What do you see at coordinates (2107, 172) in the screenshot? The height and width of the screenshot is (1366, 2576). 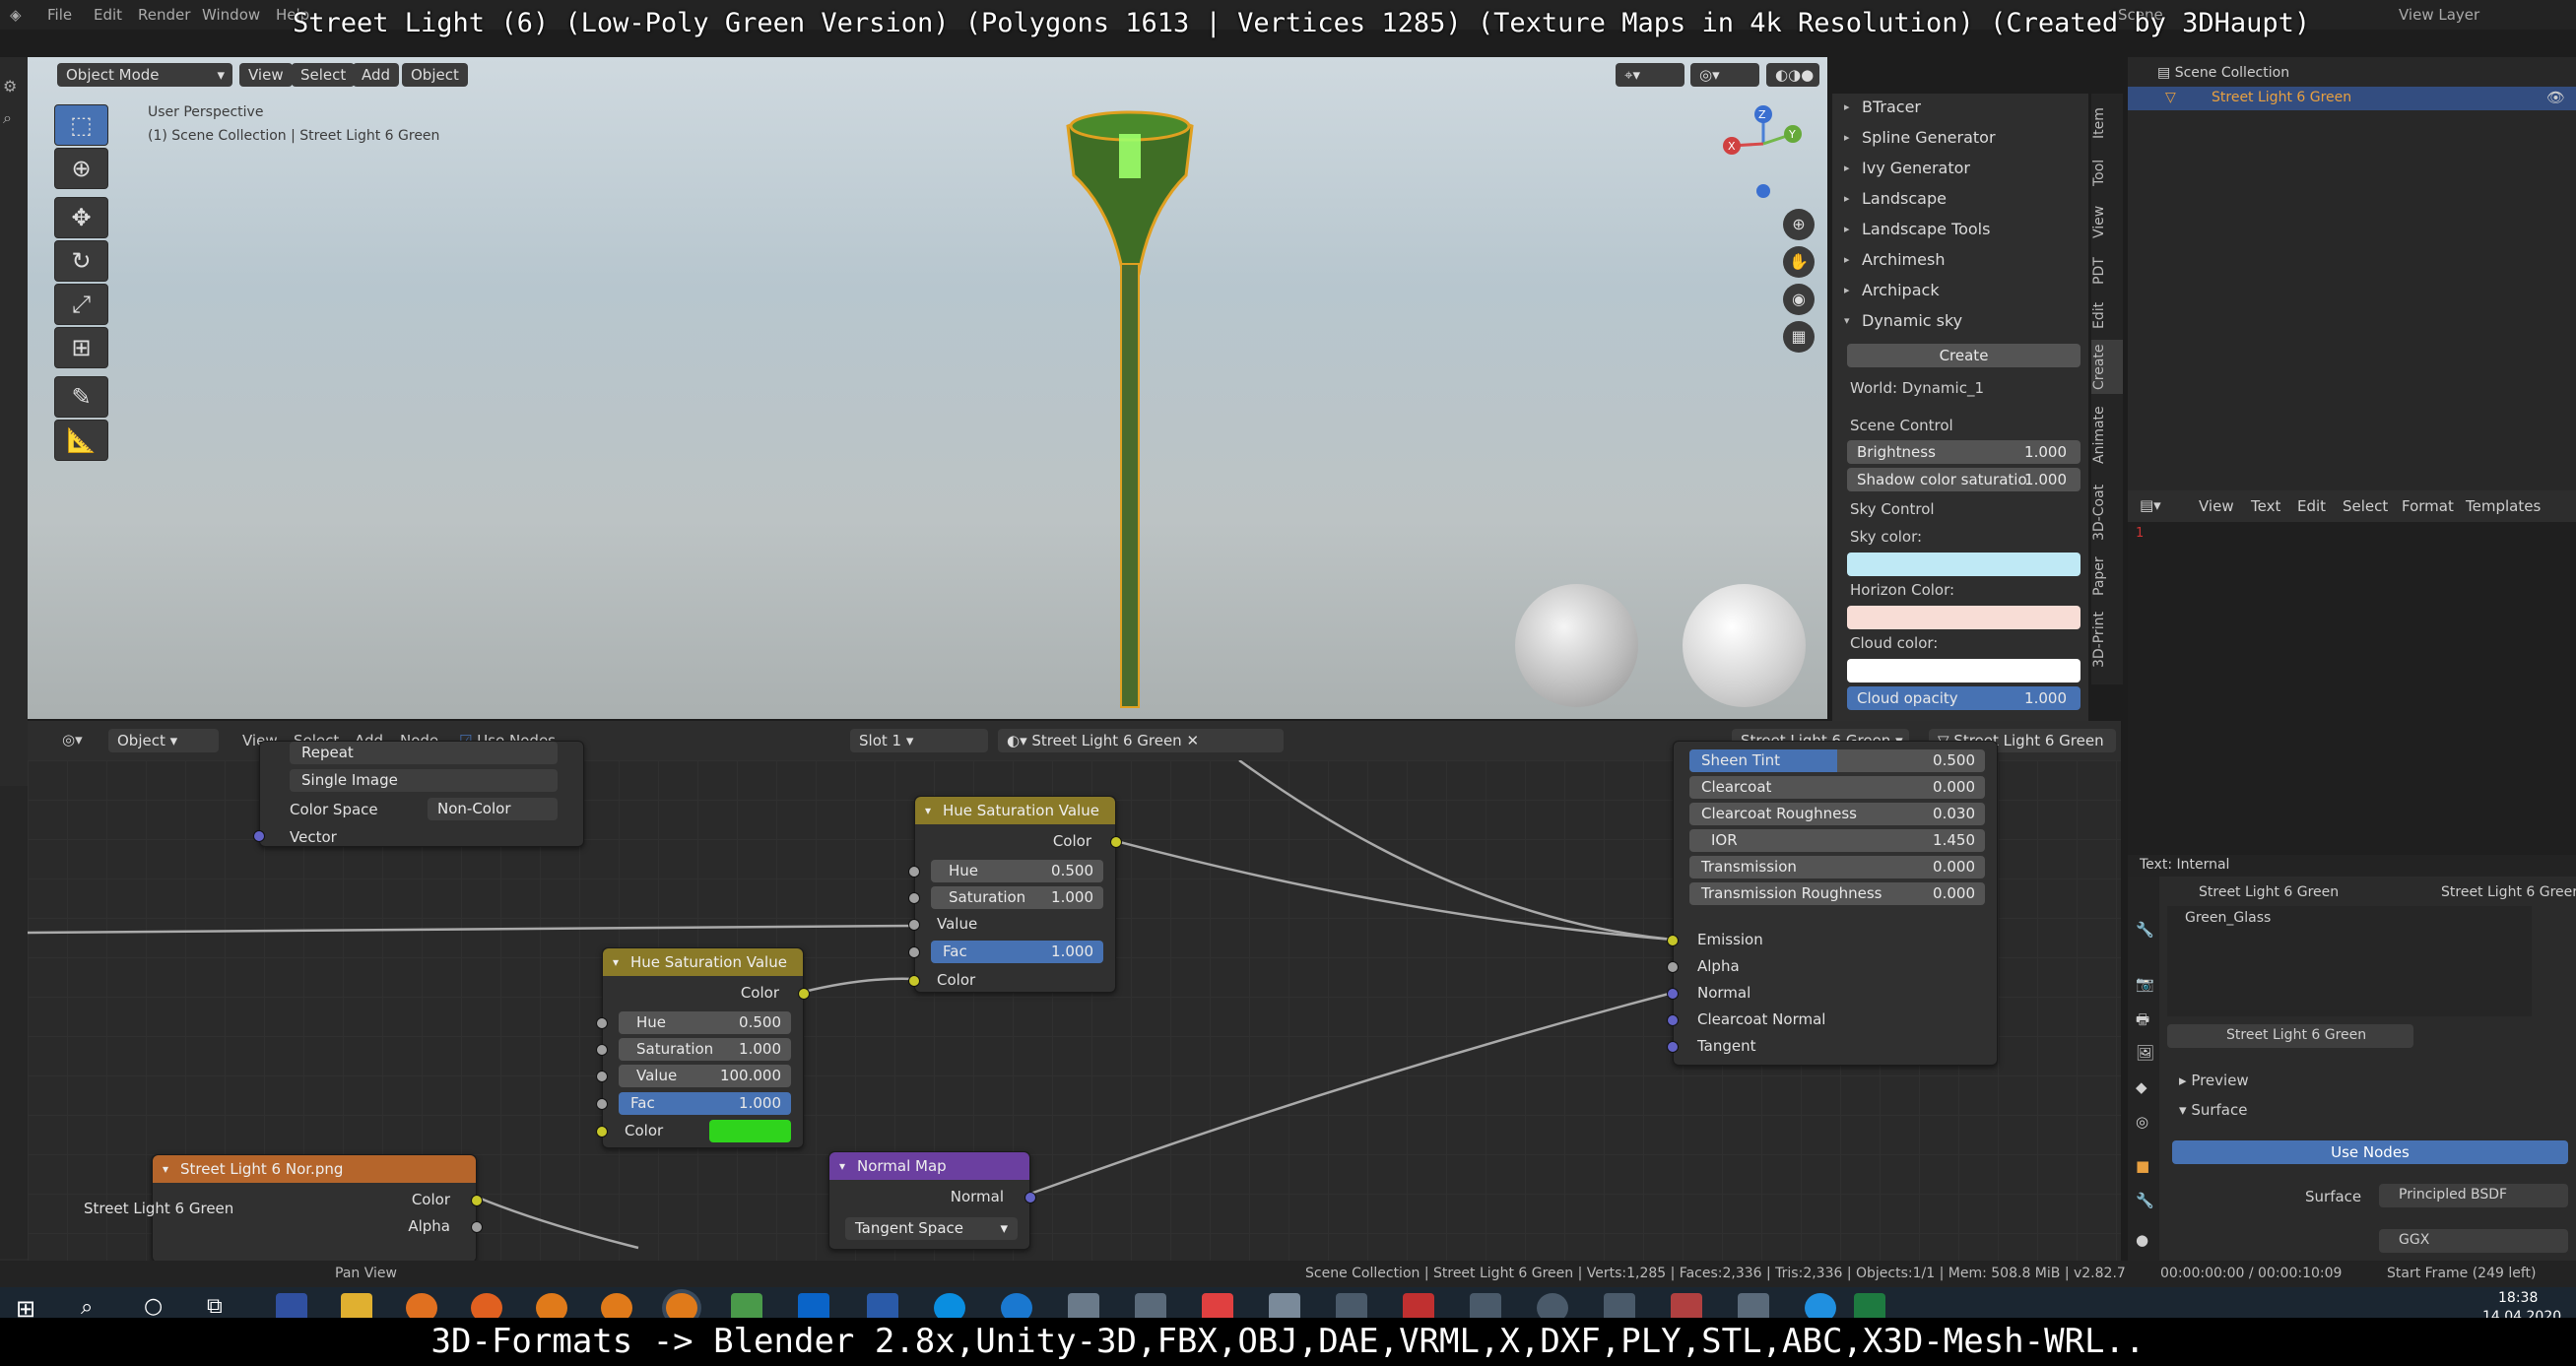 I see `tab-tool: Tool` at bounding box center [2107, 172].